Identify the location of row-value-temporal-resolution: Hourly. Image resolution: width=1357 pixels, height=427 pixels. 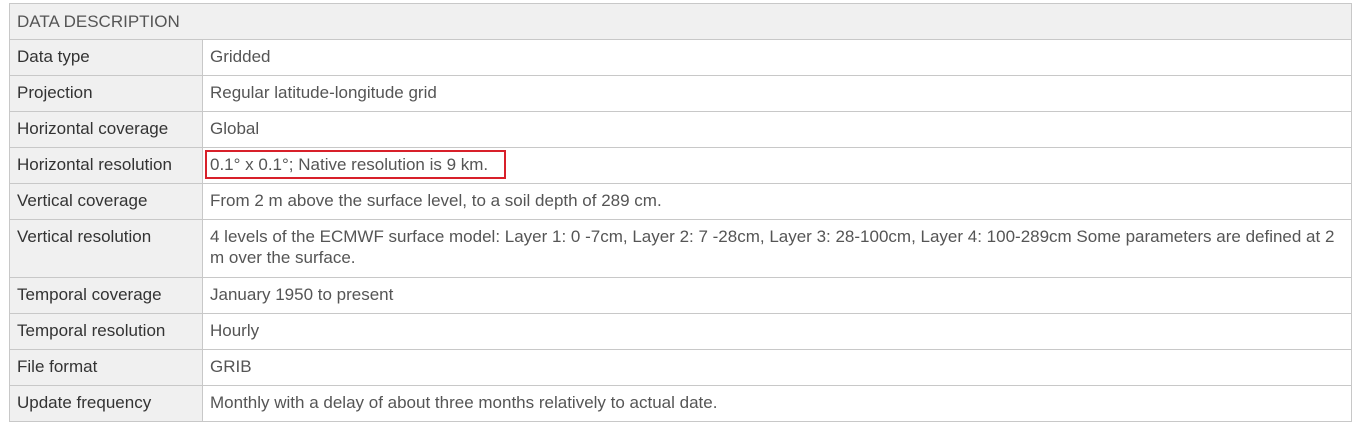
(777, 331).